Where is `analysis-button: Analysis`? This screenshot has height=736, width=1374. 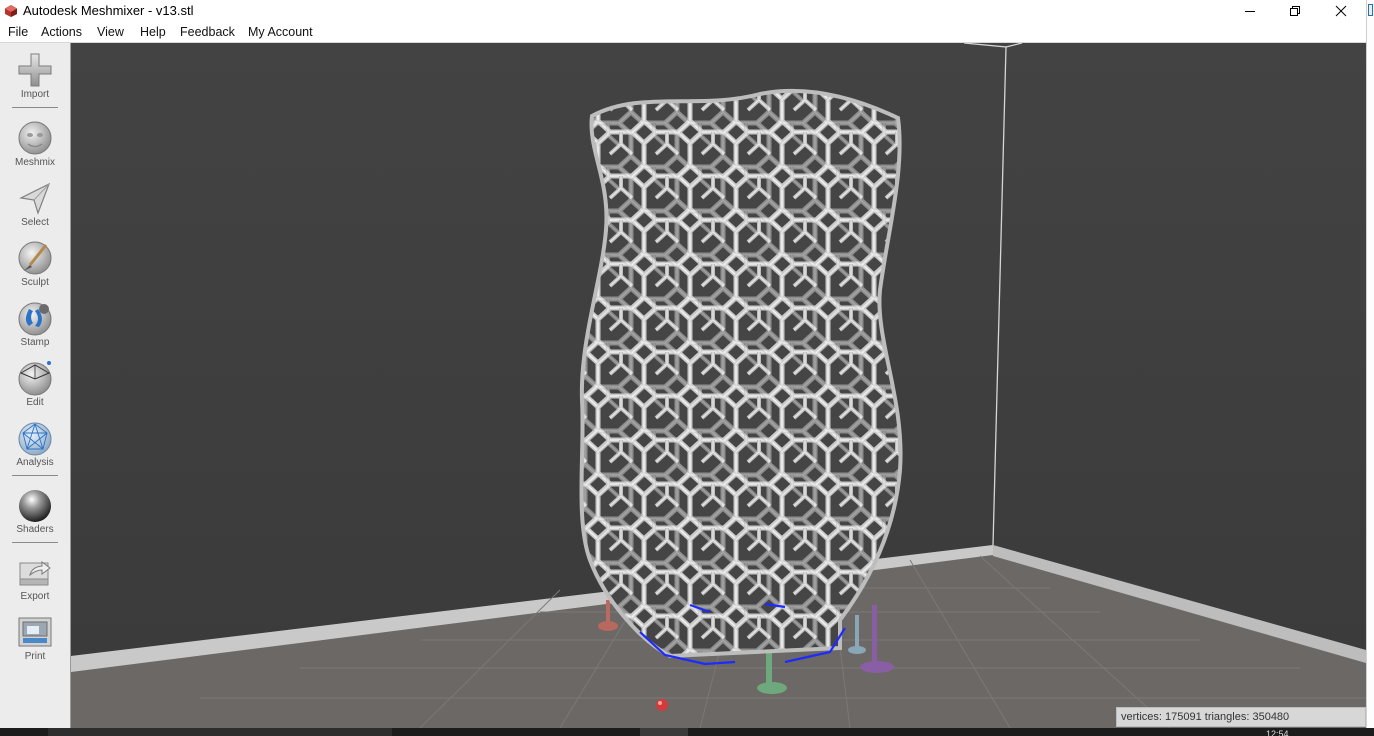
analysis-button: Analysis is located at coordinates (35, 448).